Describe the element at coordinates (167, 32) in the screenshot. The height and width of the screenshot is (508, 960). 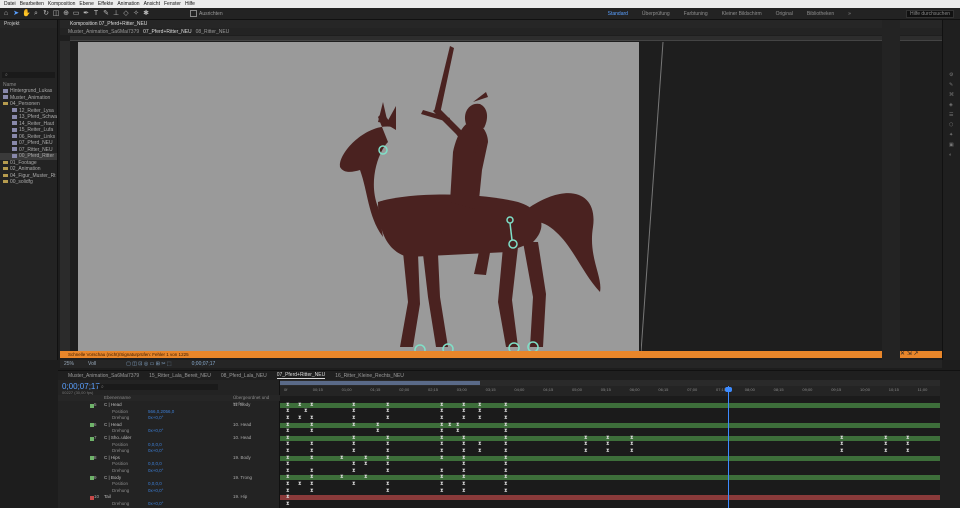
I see `breadcrumb-item: 07_Pferd+Ritter_NEU` at that location.